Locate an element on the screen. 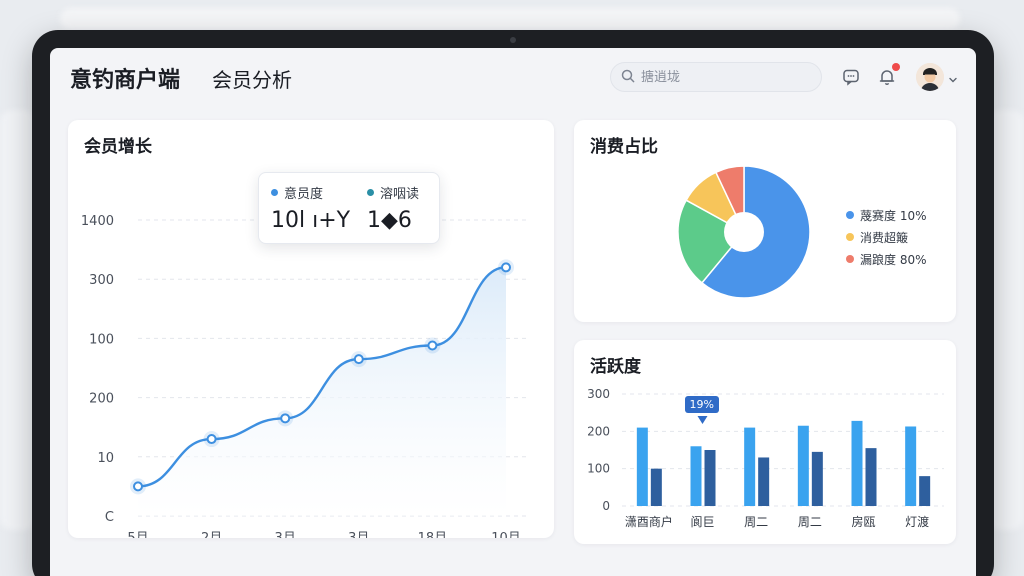 This screenshot has height=576, width=1024. bar-annotation-arrow is located at coordinates (702, 420).